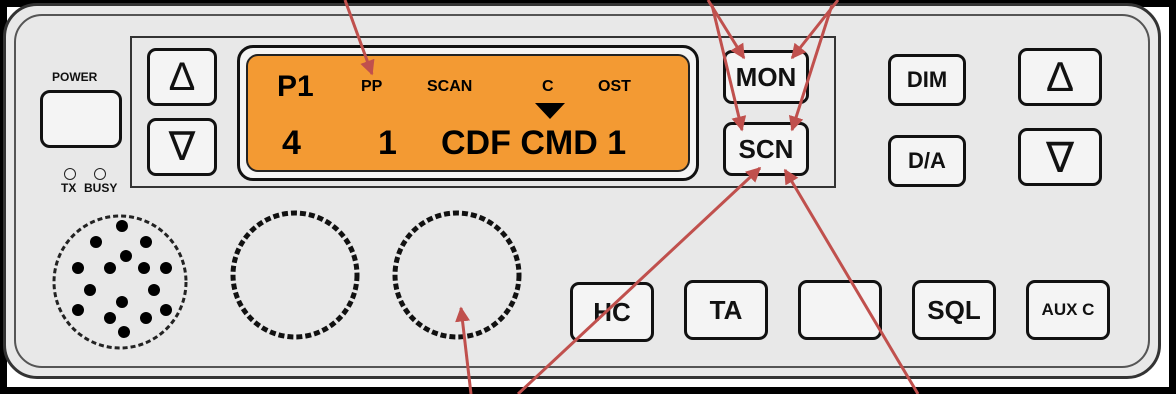  I want to click on left-down-button: ∇, so click(182, 147).